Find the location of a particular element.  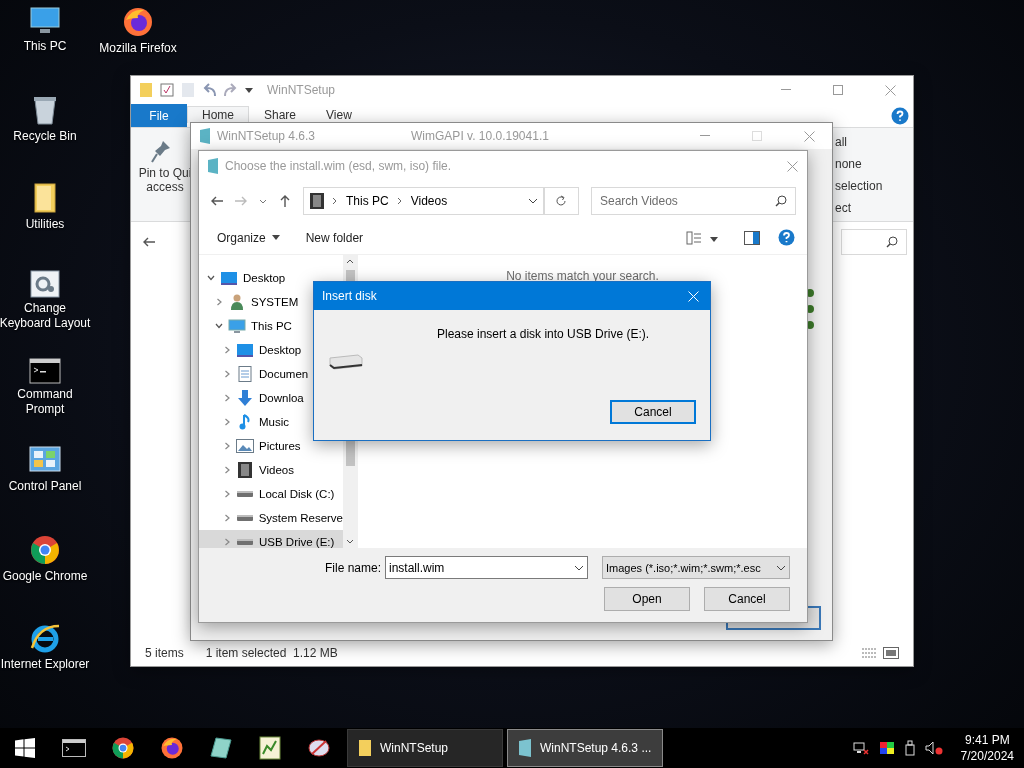

cancel-button: Cancel is located at coordinates (653, 412).